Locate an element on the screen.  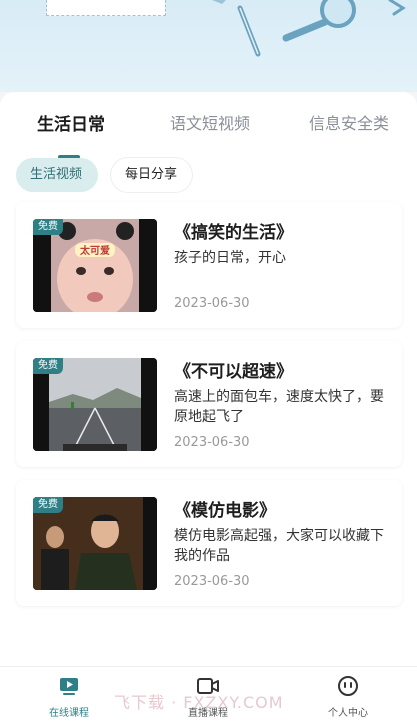
banner-illustration is located at coordinates (309, 28).